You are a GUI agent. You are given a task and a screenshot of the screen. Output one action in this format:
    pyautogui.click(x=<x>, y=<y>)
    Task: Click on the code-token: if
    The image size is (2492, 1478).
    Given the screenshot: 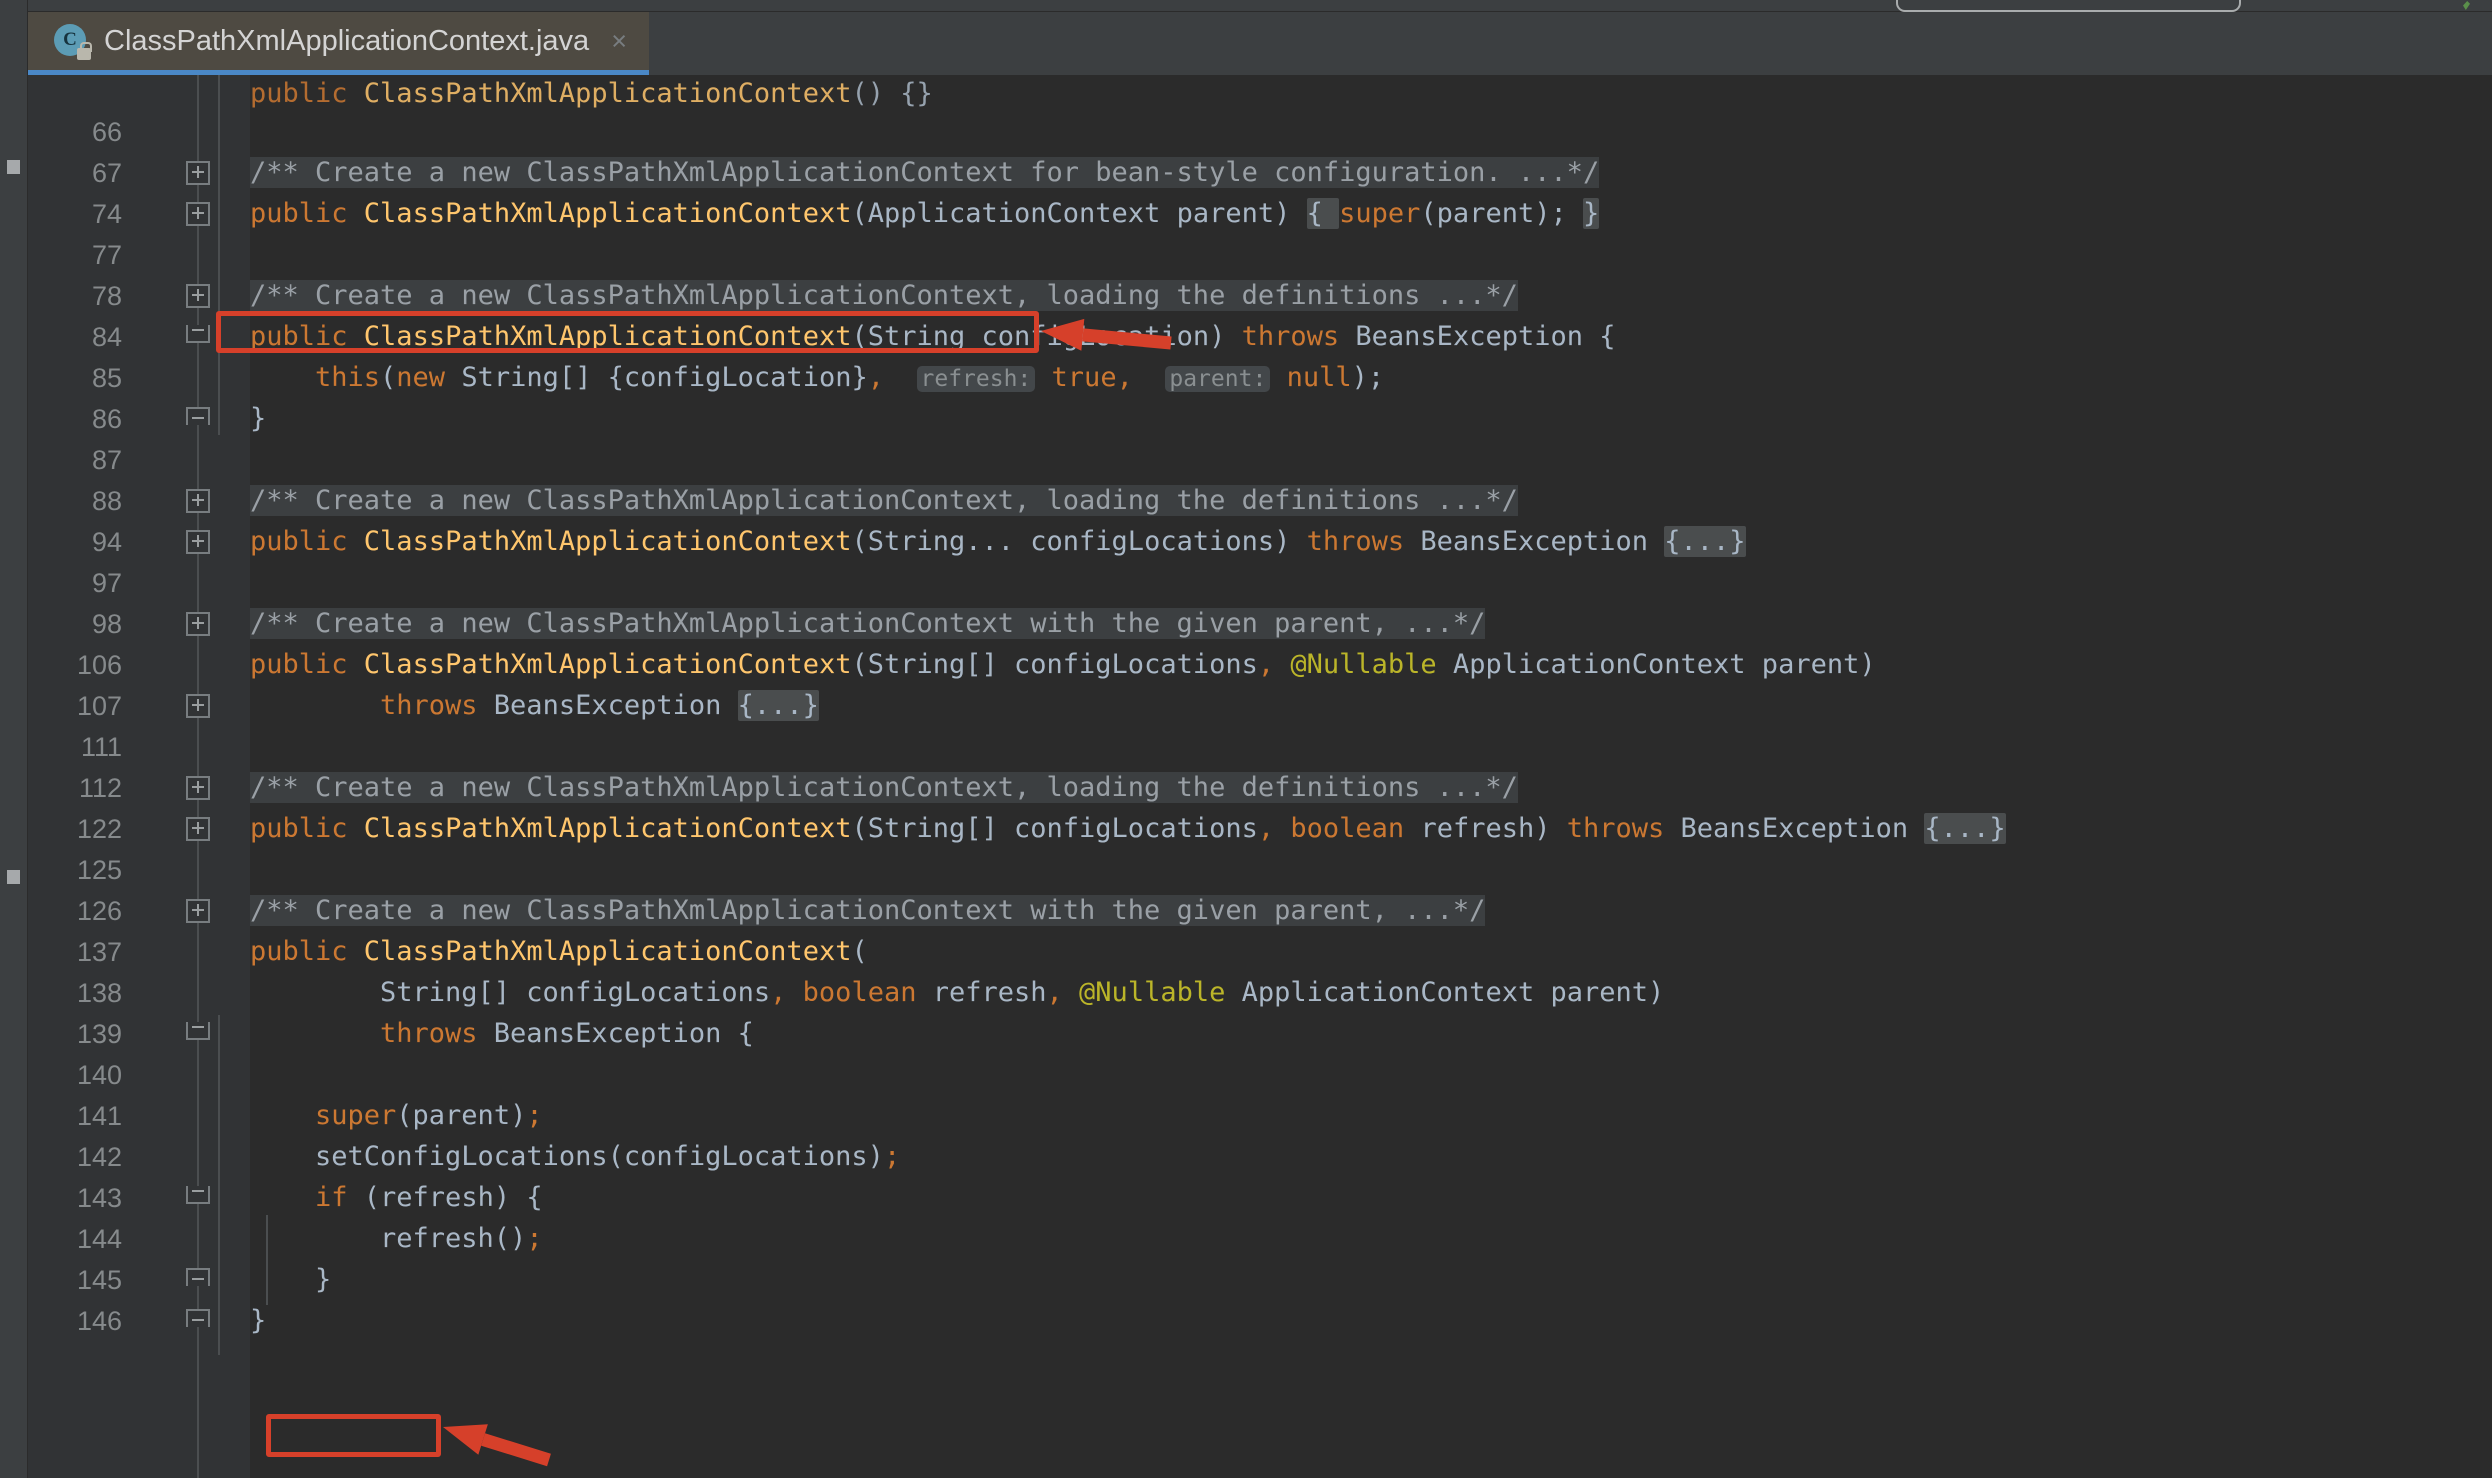 What is the action you would take?
    pyautogui.click(x=339, y=1197)
    